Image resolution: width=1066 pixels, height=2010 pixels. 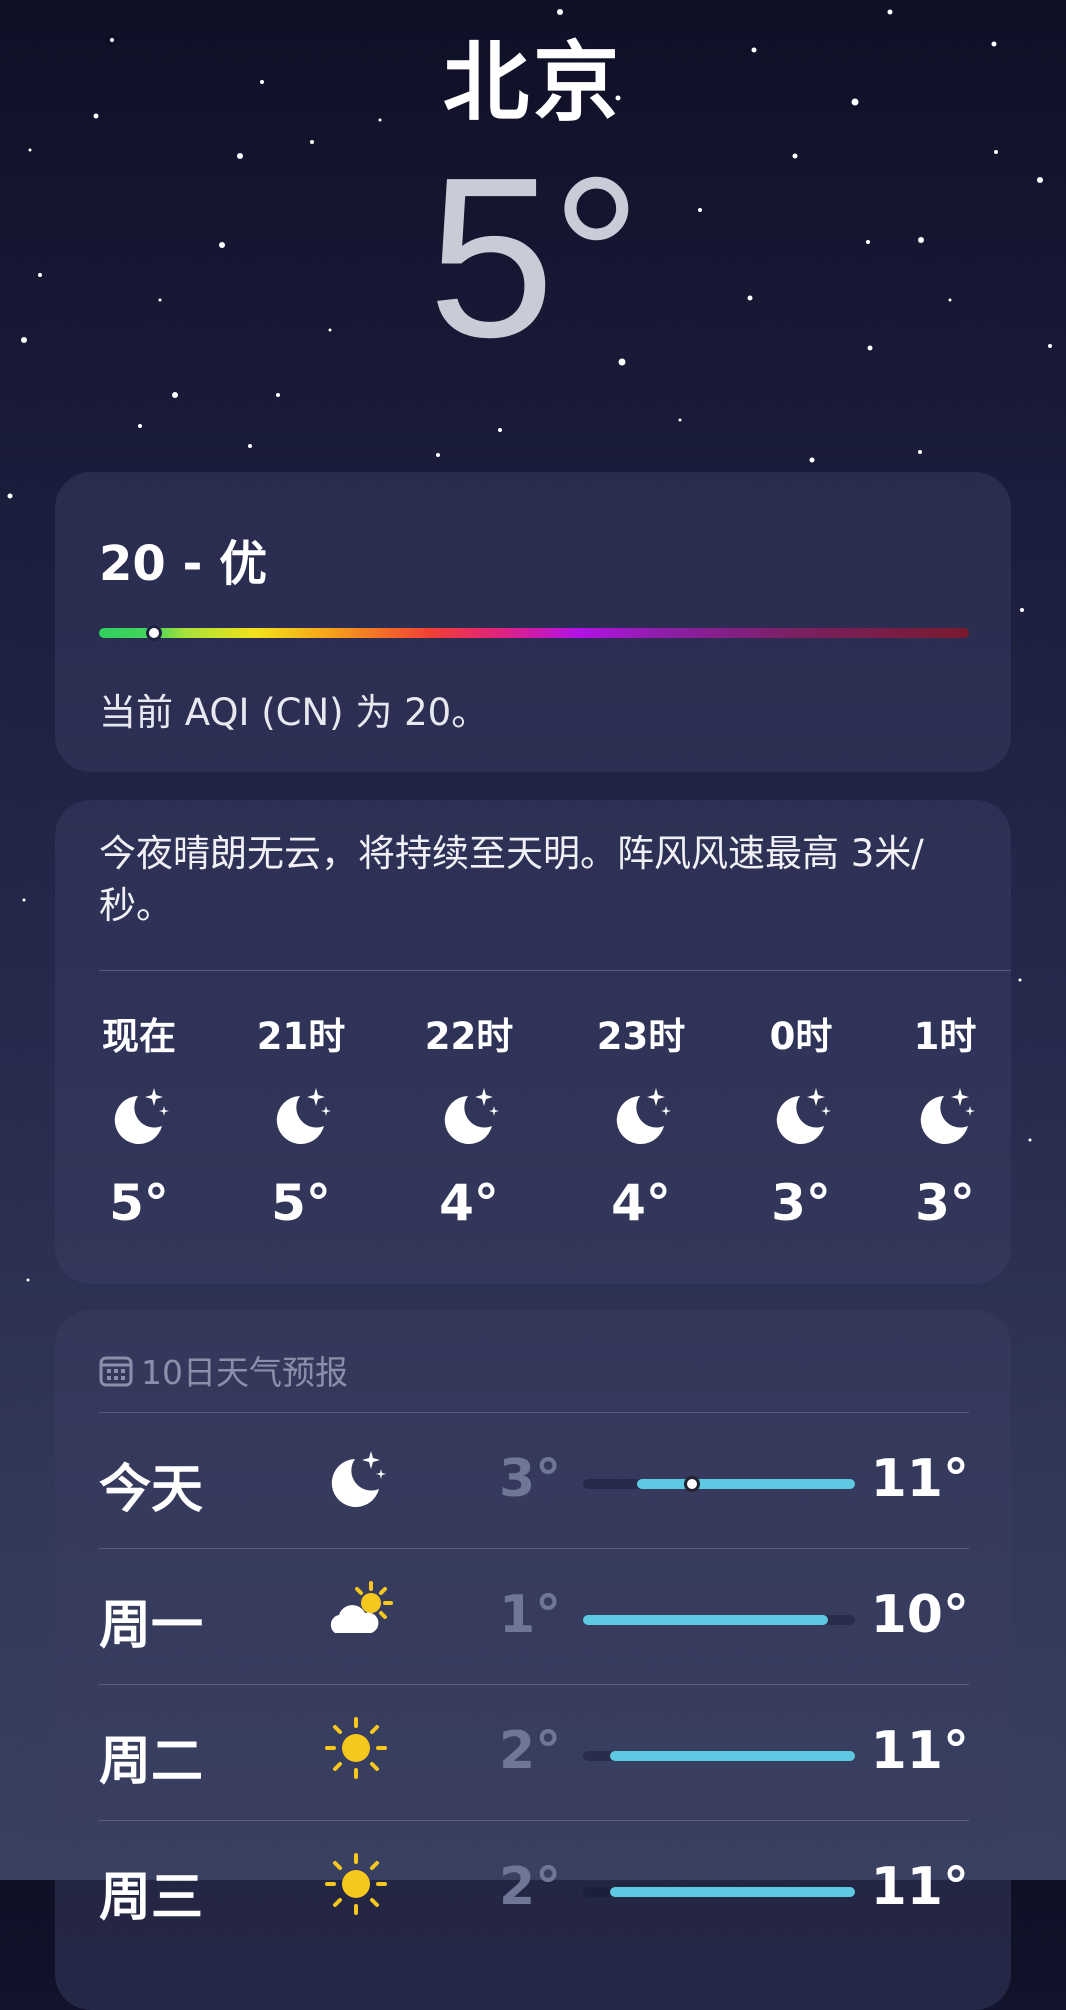 What do you see at coordinates (183, 564) in the screenshot?
I see `aqi-title: 20 - 优` at bounding box center [183, 564].